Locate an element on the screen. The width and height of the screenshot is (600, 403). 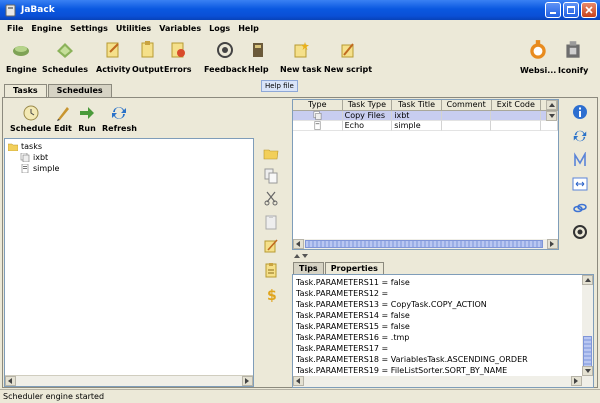
feedback-label: Feedback is located at coordinates (225, 69).